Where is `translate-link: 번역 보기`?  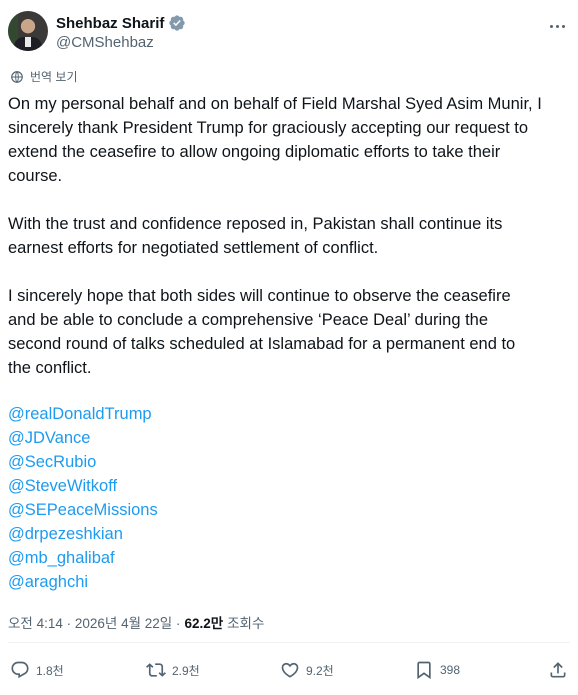
translate-link: 번역 보기 is located at coordinates (44, 76).